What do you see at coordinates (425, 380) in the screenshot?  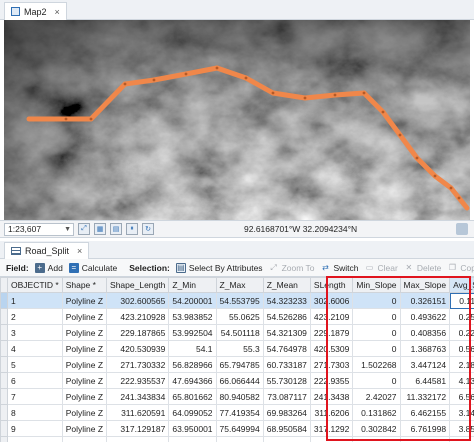 I see `table-cell: 6.44581` at bounding box center [425, 380].